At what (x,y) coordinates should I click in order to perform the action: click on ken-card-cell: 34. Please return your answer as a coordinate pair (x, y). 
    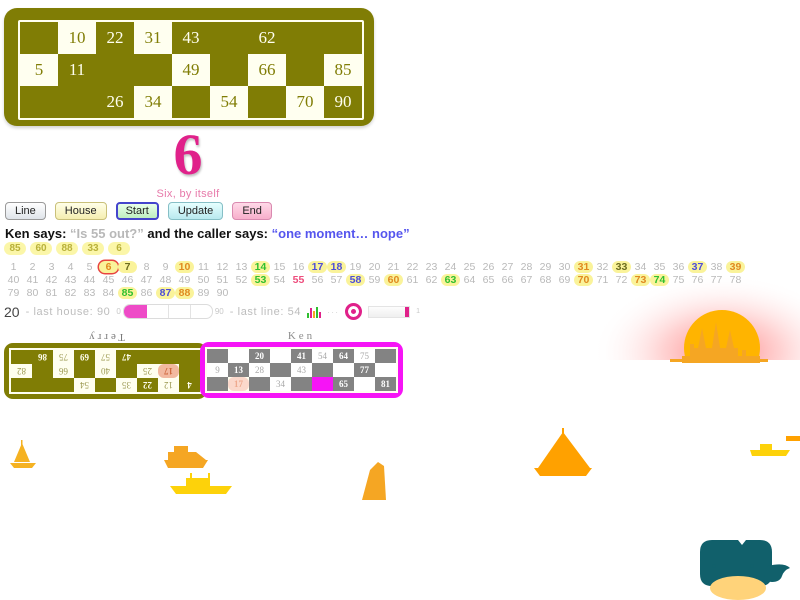
    Looking at the image, I should click on (280, 384).